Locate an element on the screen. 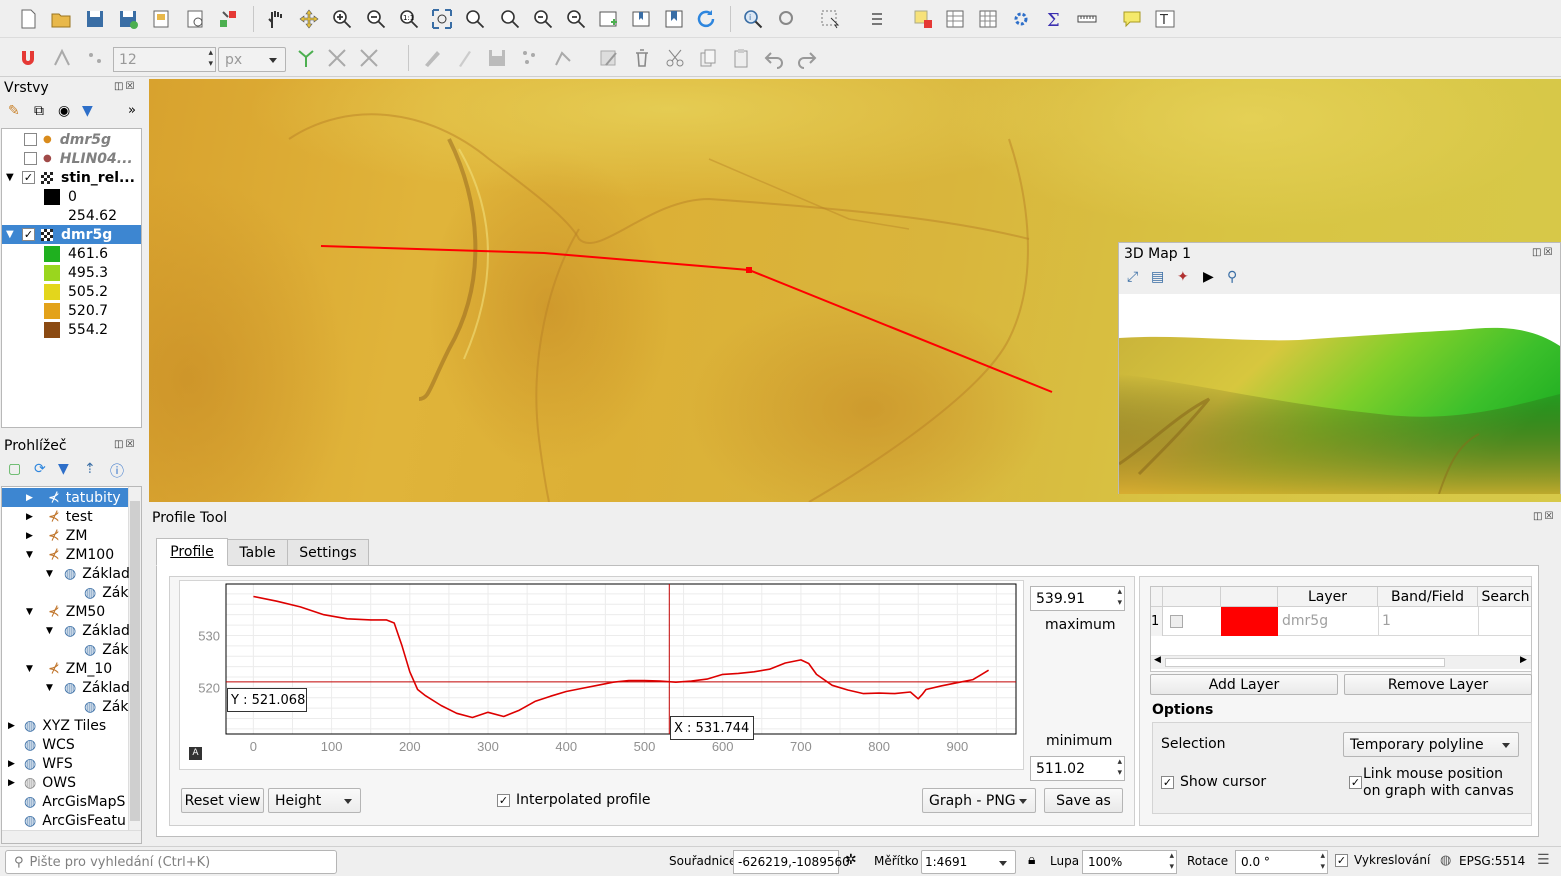  layer-checkbox is located at coordinates (30, 158).